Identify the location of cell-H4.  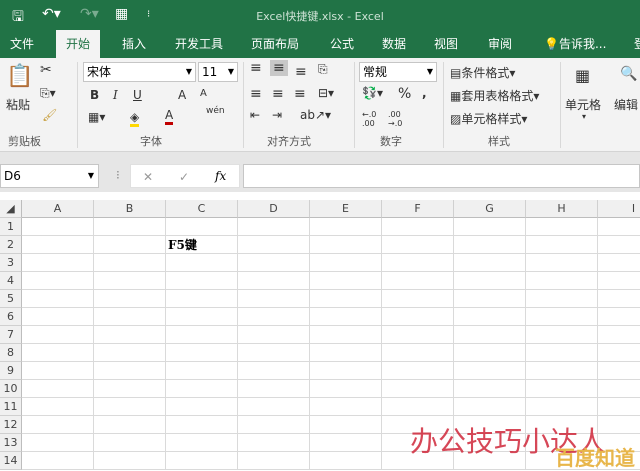
(562, 281).